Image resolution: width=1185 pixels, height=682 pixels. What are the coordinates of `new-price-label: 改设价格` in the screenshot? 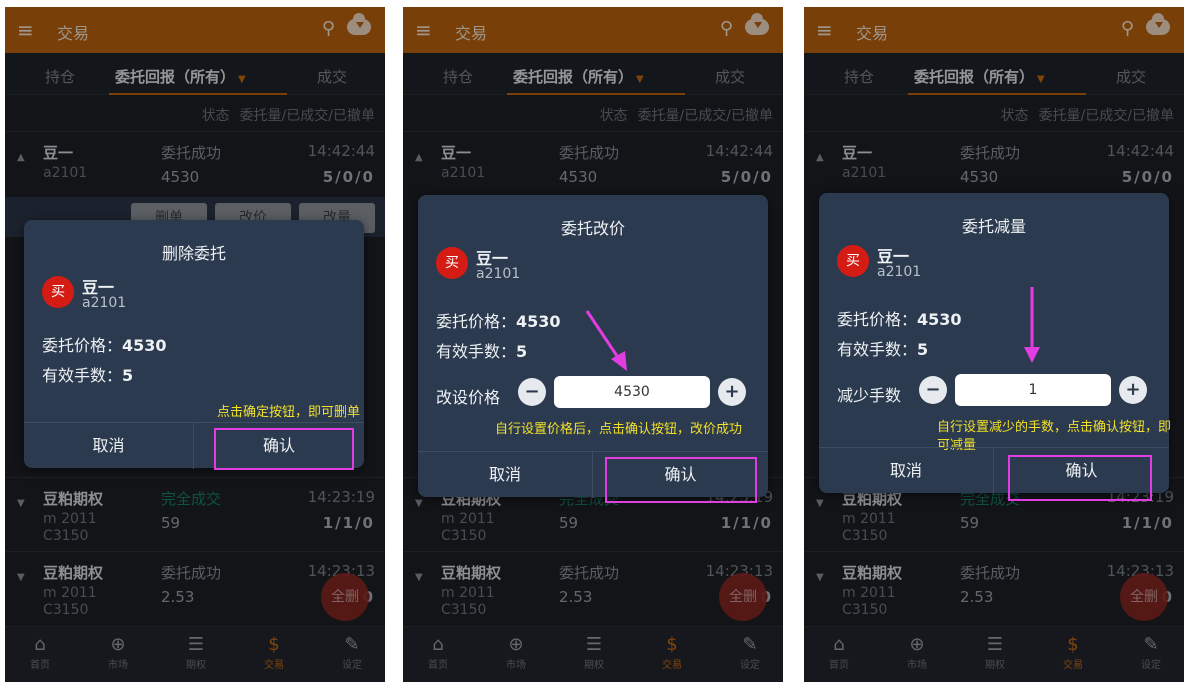 It's located at (468, 396).